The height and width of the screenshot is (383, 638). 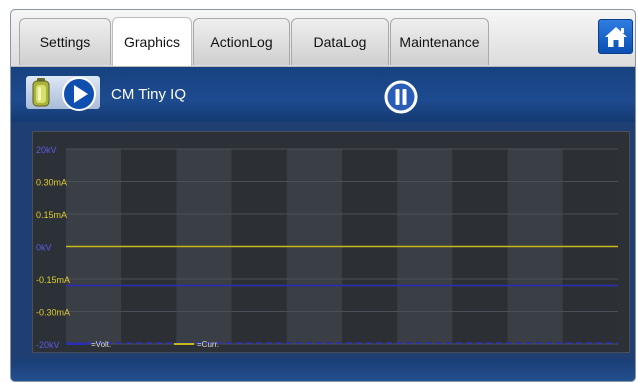 What do you see at coordinates (323, 94) in the screenshot?
I see `graph-toolbar: CM Tiny IQ` at bounding box center [323, 94].